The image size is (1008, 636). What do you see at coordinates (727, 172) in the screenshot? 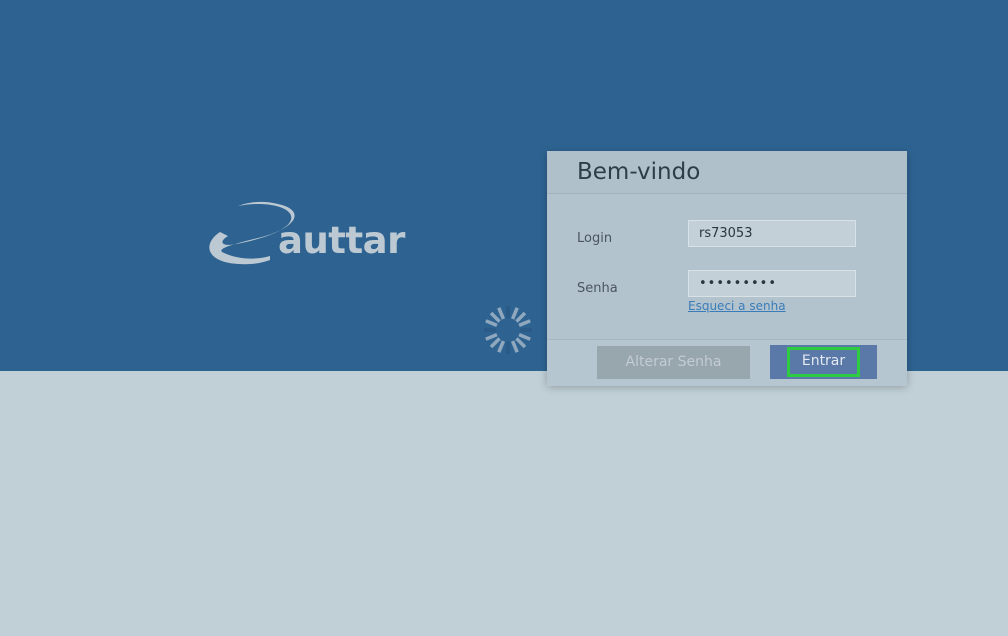
I see `dialog-header: Bem-vindo` at bounding box center [727, 172].